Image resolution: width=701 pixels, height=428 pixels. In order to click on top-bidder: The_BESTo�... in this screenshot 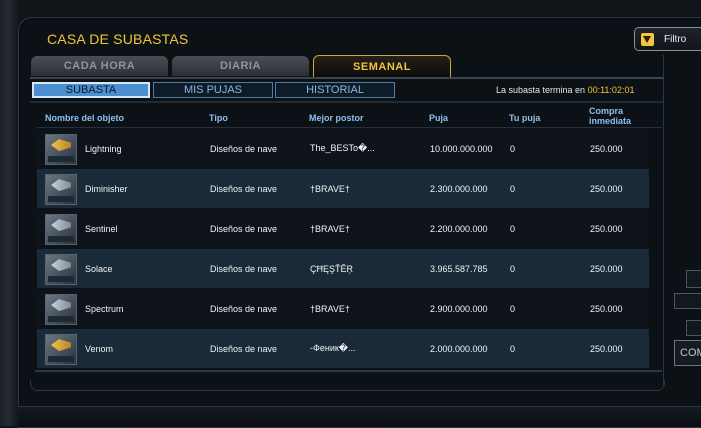, I will do `click(342, 148)`.